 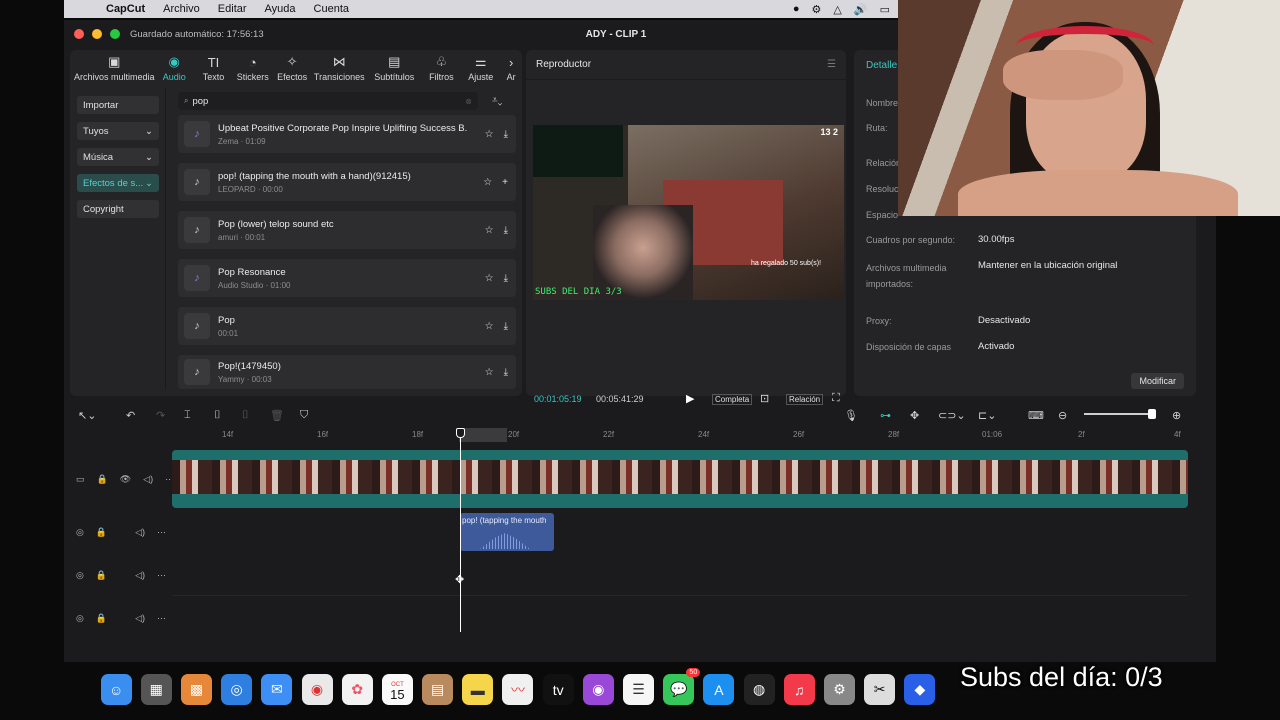 What do you see at coordinates (196, 689) in the screenshot?
I see `photos-grid-icon: ▩` at bounding box center [196, 689].